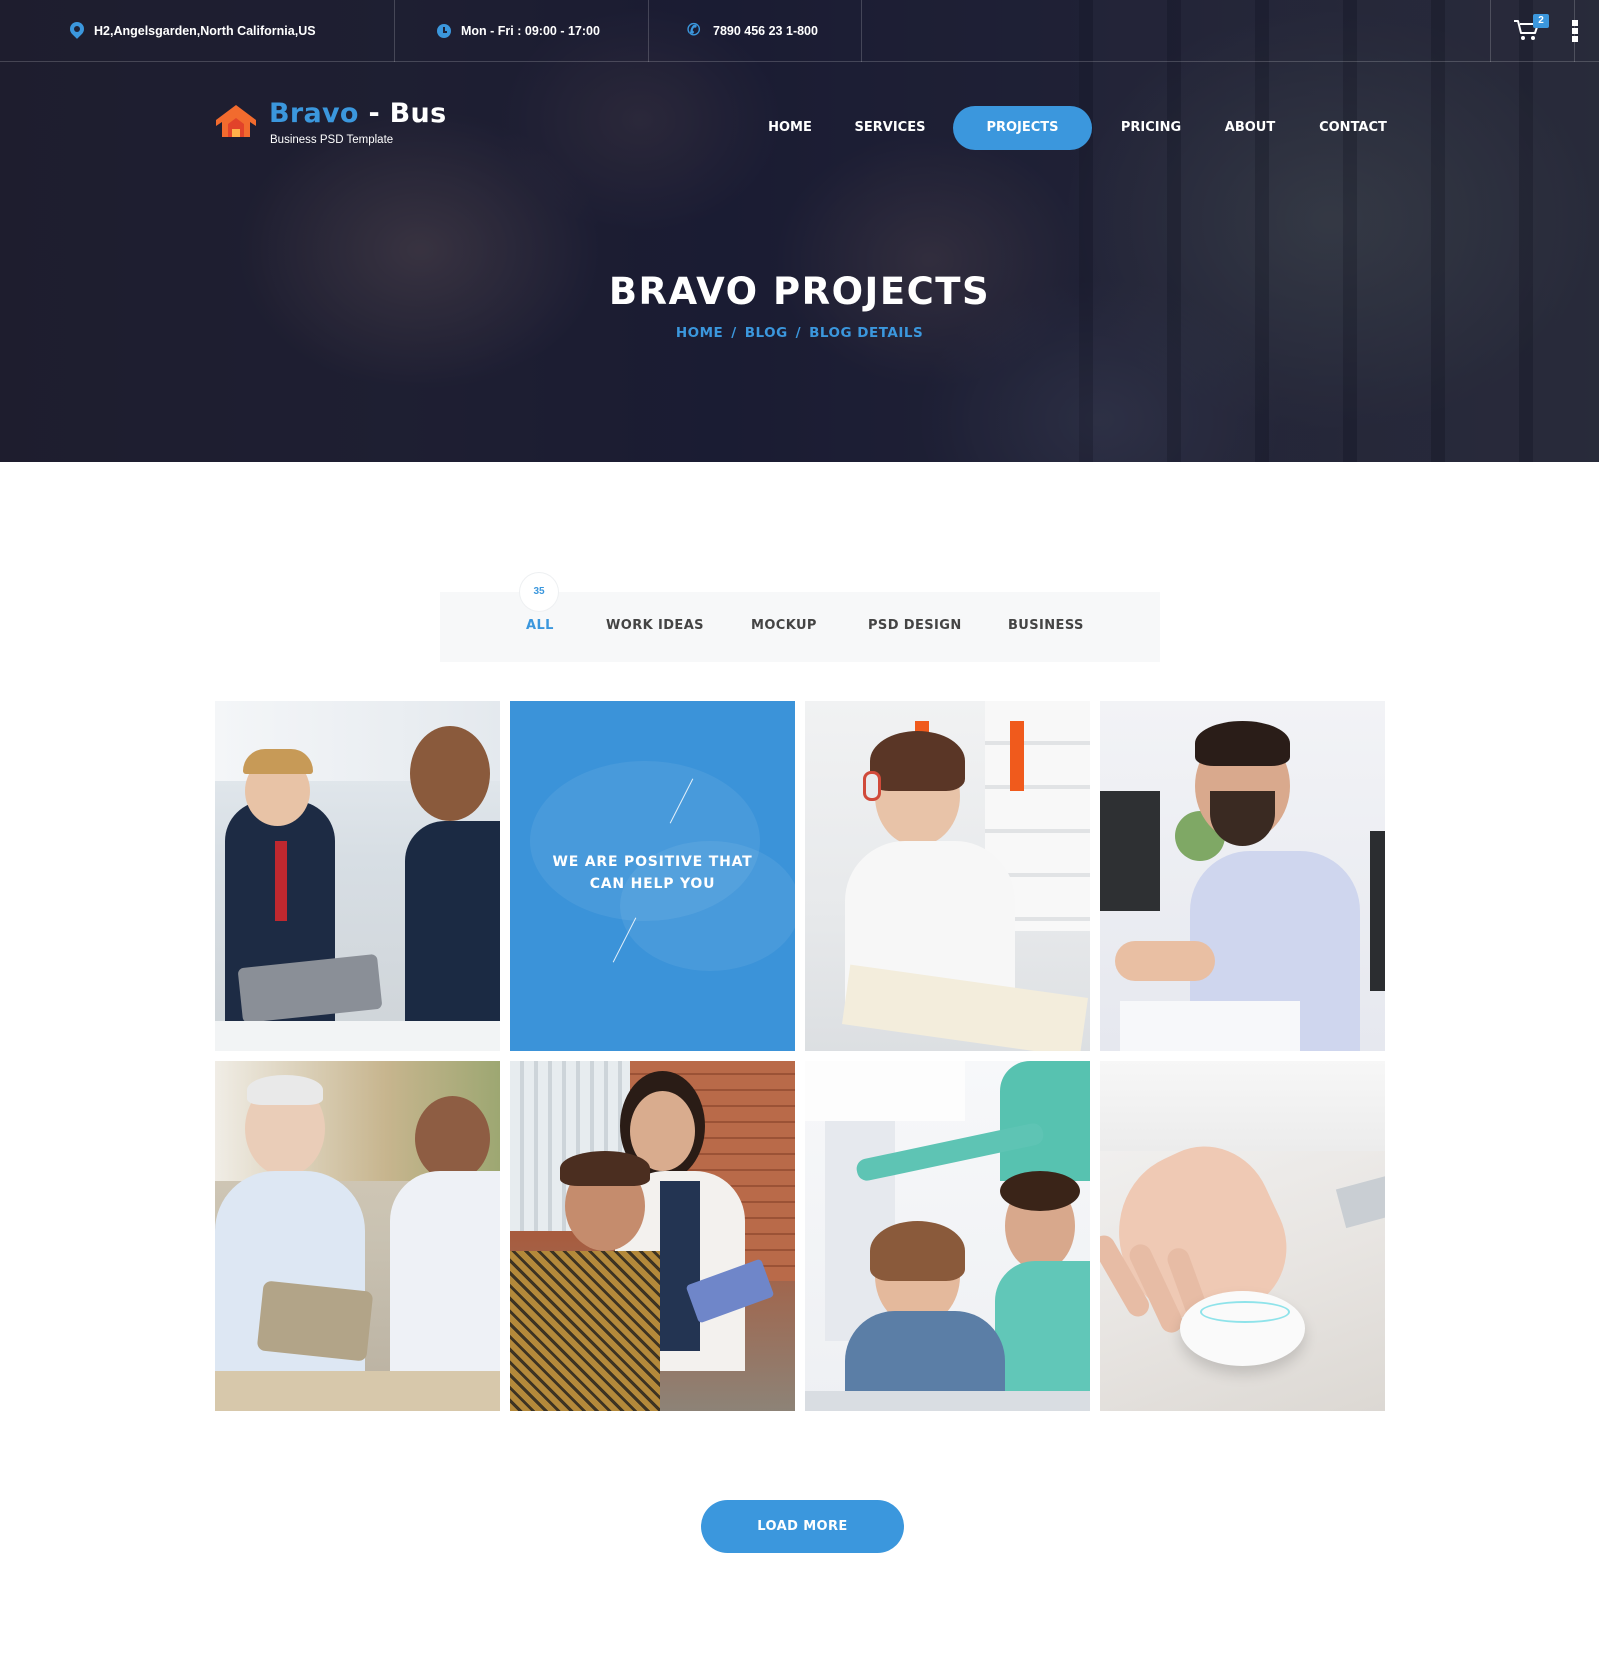 This screenshot has width=1599, height=1657. I want to click on phone-icon: ✆, so click(694, 30).